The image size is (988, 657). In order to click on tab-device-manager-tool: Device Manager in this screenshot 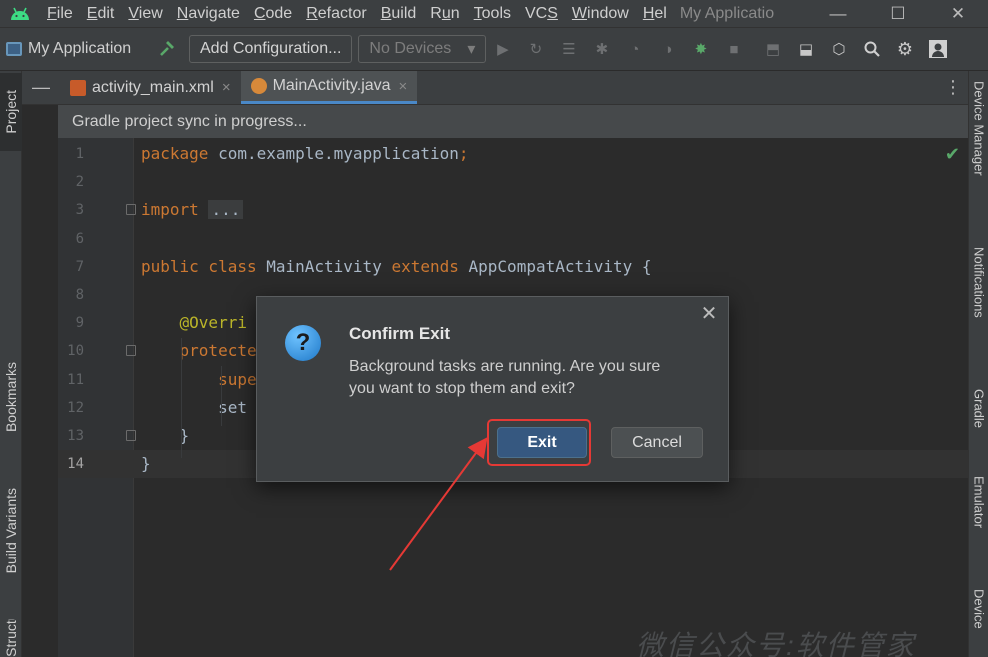, I will do `click(978, 156)`.